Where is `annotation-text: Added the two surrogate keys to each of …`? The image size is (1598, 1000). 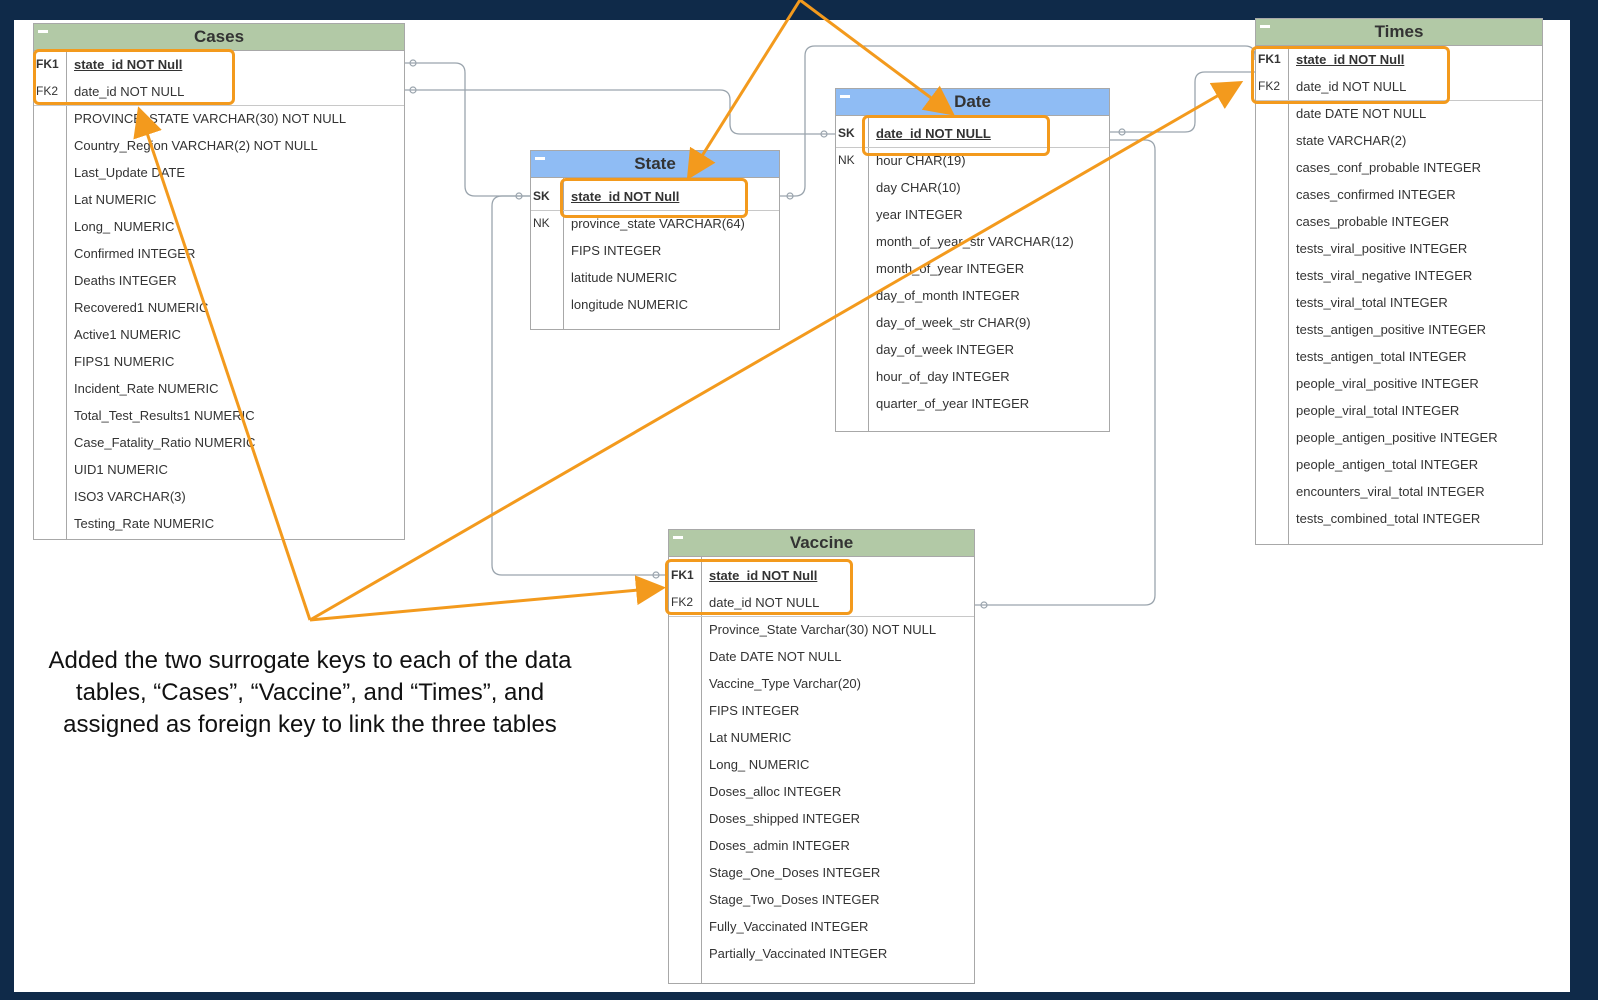 annotation-text: Added the two surrogate keys to each of … is located at coordinates (310, 692).